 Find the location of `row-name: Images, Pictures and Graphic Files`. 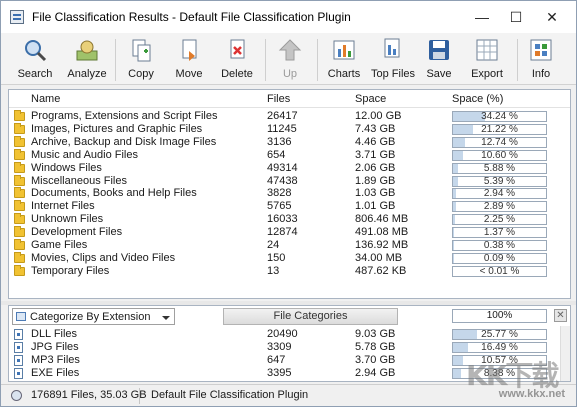

row-name: Images, Pictures and Graphic Files is located at coordinates (117, 128).